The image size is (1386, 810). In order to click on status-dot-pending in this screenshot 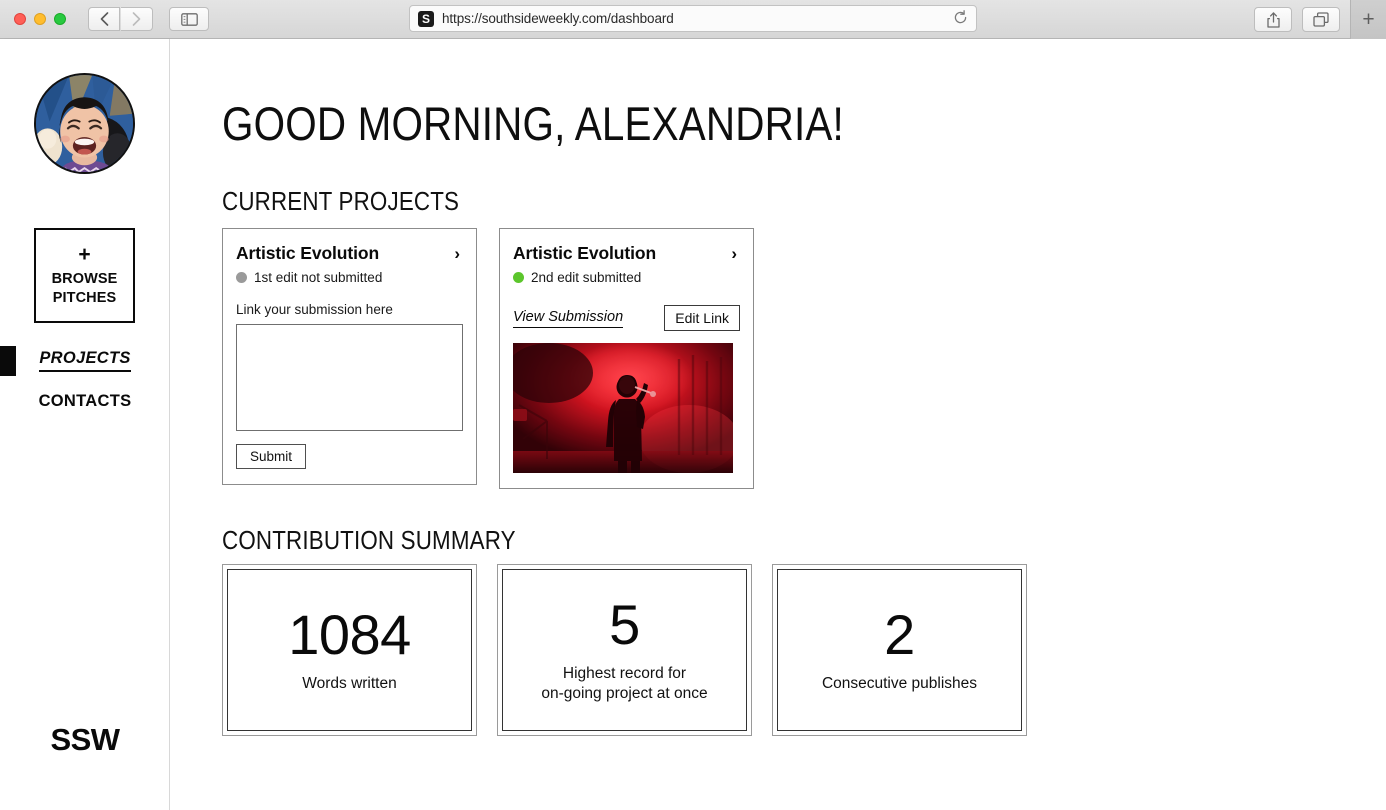, I will do `click(241, 277)`.